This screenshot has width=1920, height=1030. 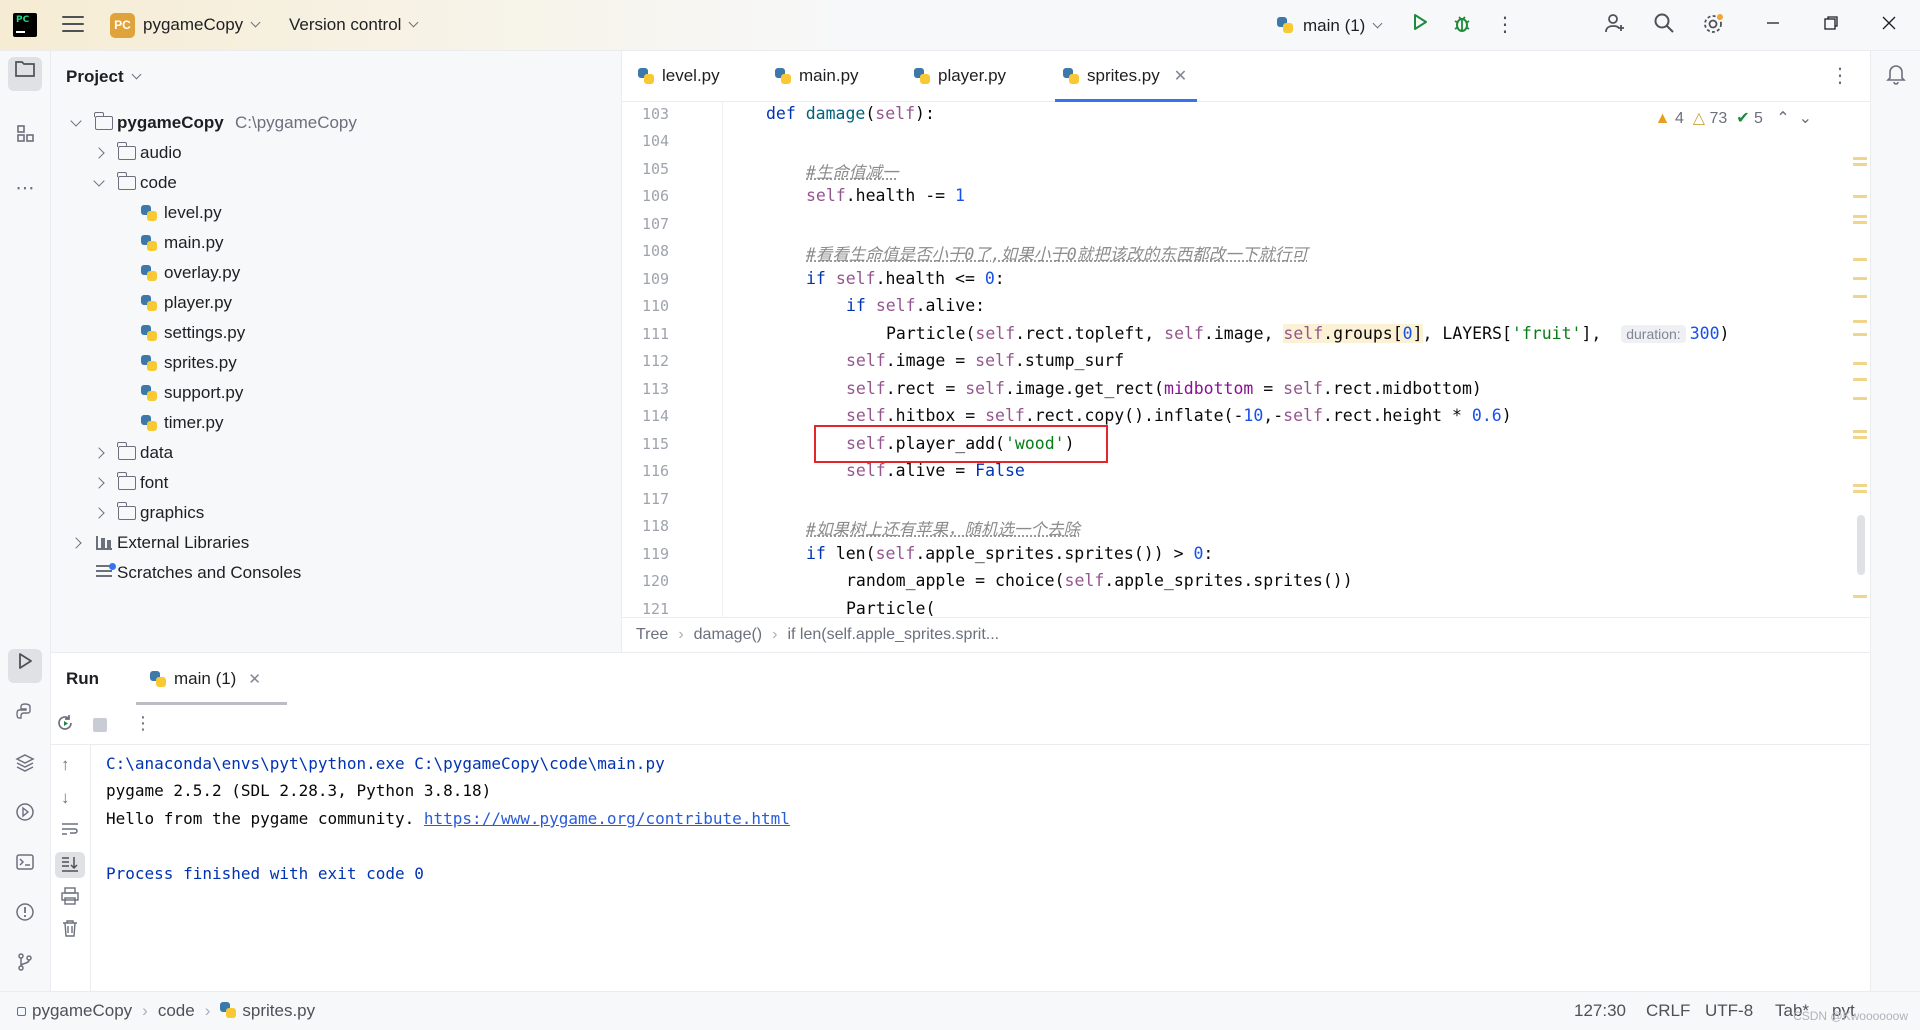 I want to click on run-tool-icon, so click(x=25, y=666).